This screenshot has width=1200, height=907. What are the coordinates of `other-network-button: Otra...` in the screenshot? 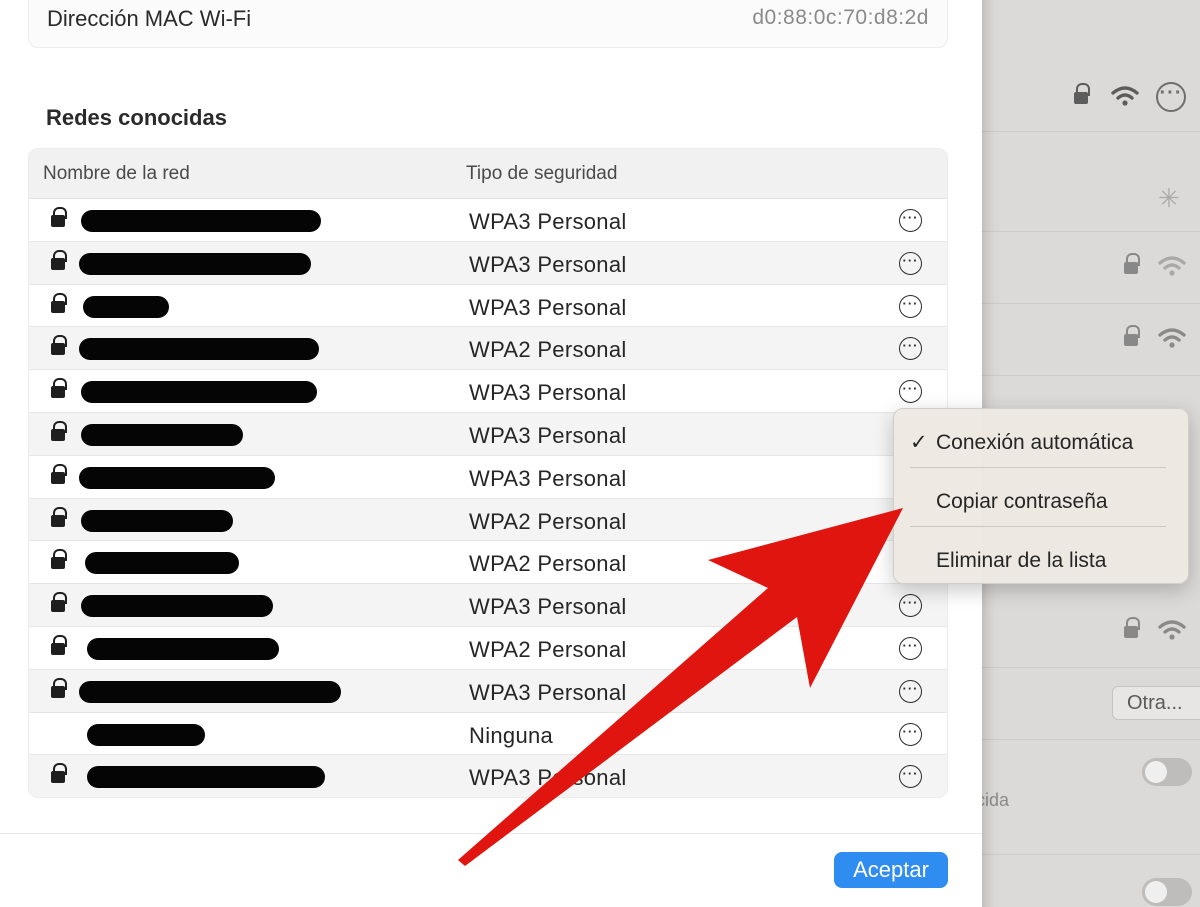 It's located at (1156, 703).